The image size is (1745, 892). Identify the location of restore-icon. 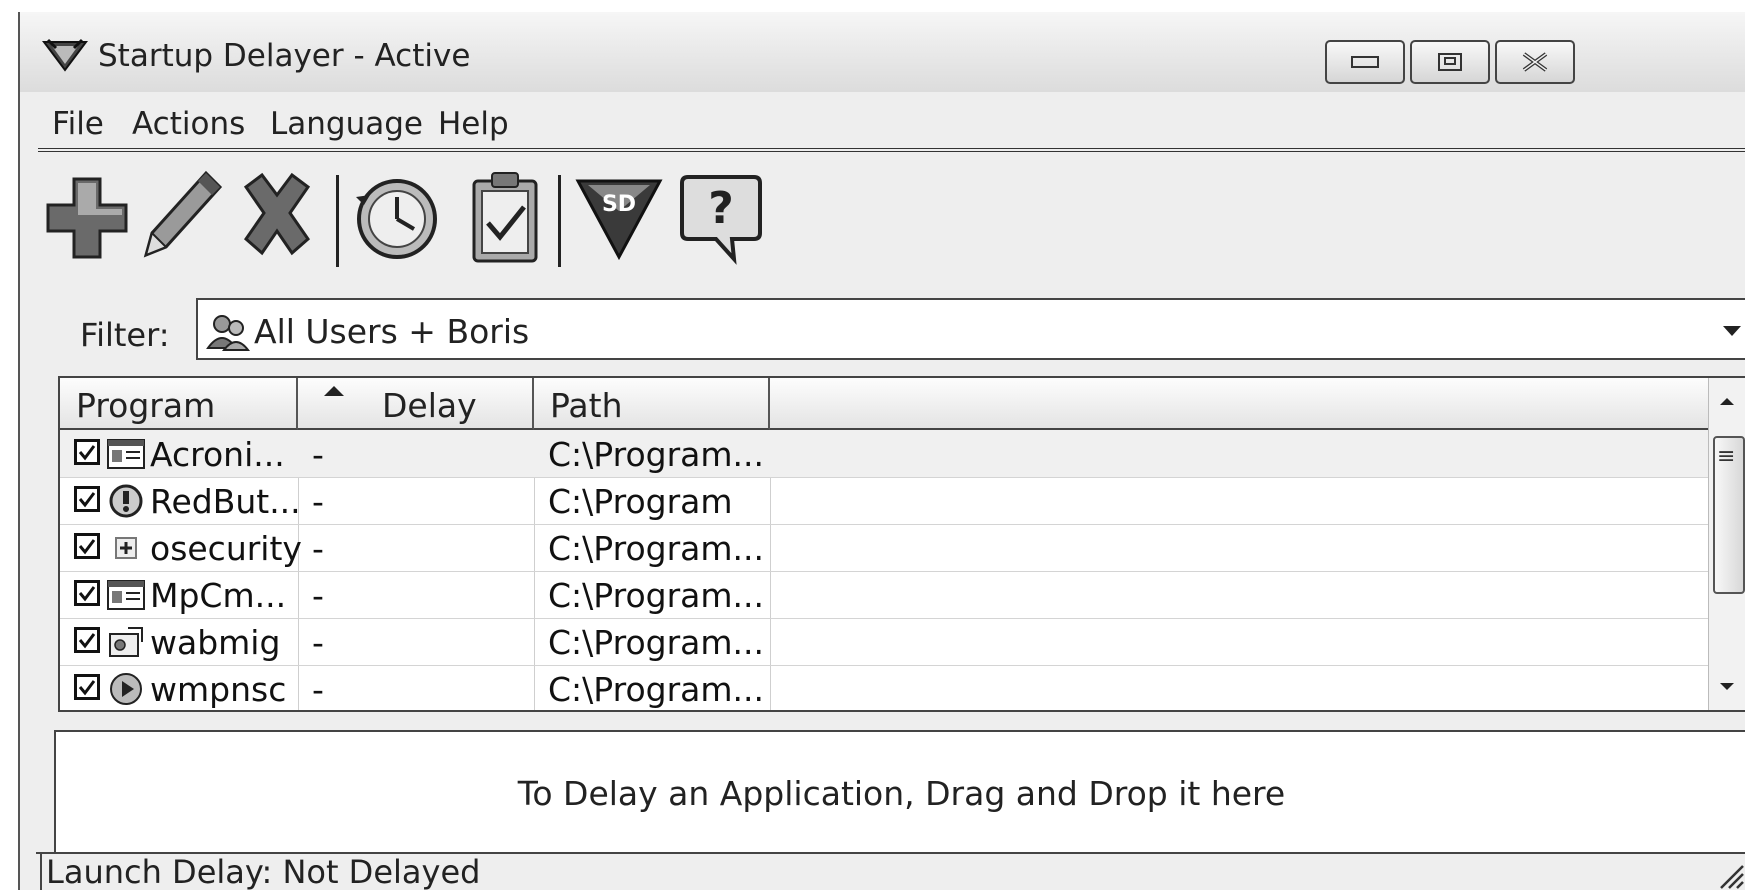
(1450, 62).